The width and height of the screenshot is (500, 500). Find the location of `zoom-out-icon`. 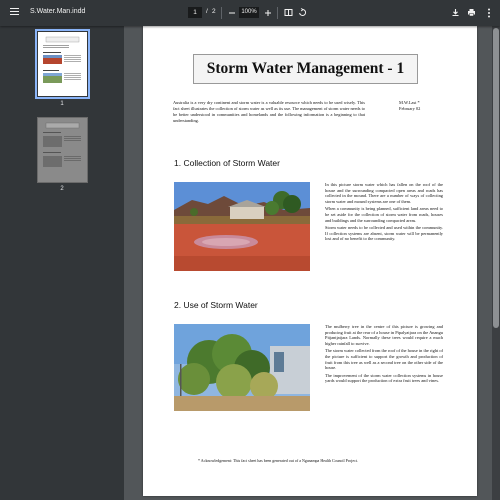

zoom-out-icon is located at coordinates (231, 12).